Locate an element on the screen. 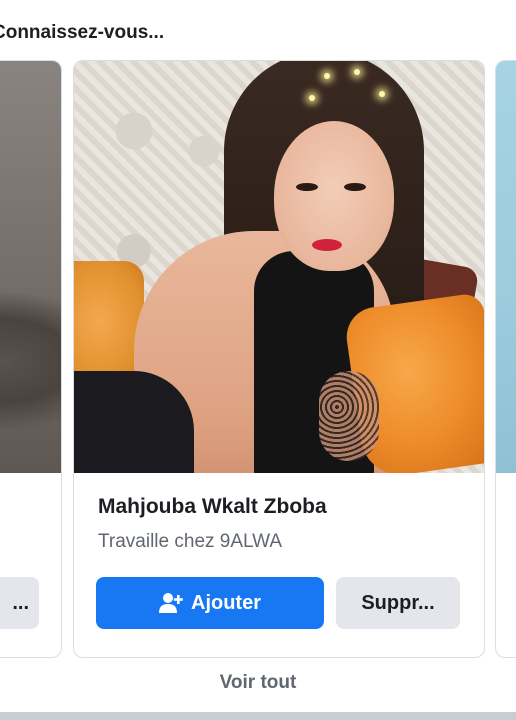 The height and width of the screenshot is (720, 516). add-friend-label: Ajouter is located at coordinates (226, 602).